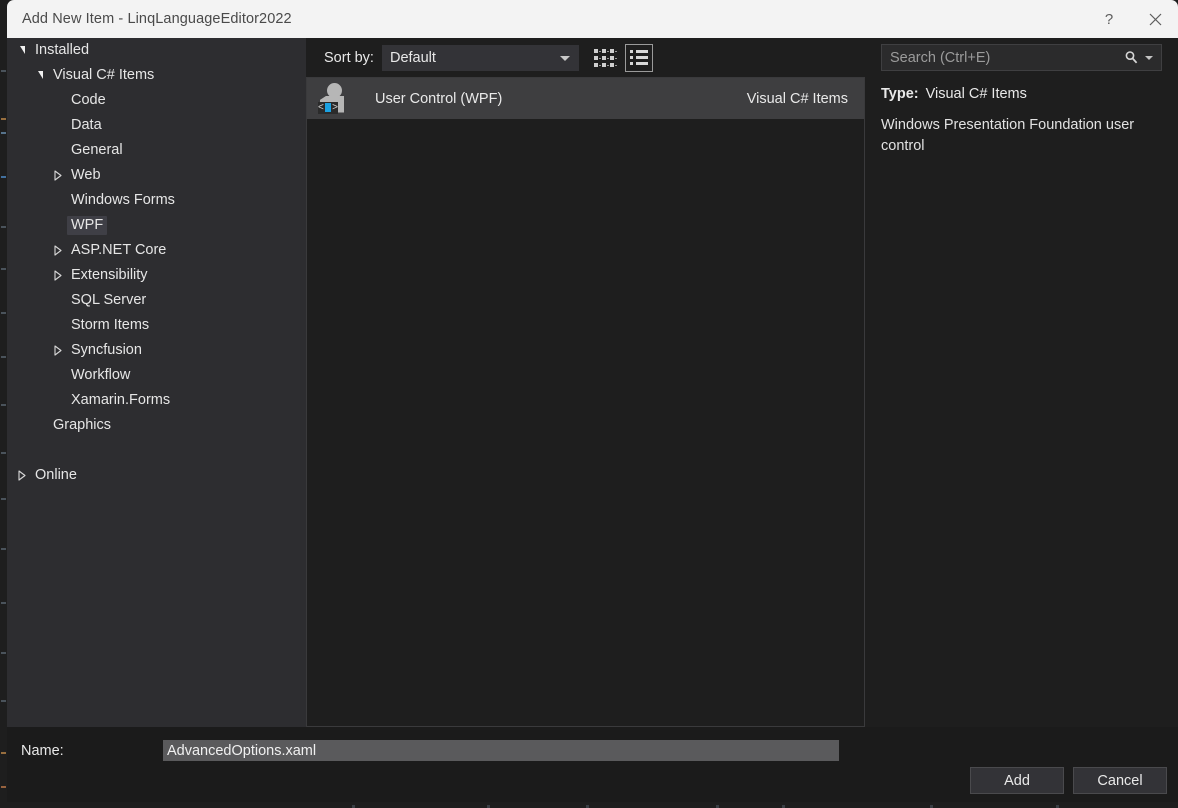  I want to click on tiles-view-icon, so click(606, 58).